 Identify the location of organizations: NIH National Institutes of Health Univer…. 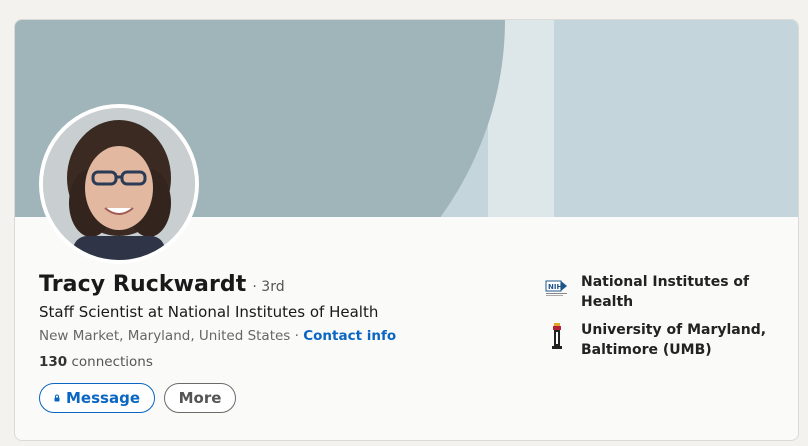
(665, 320).